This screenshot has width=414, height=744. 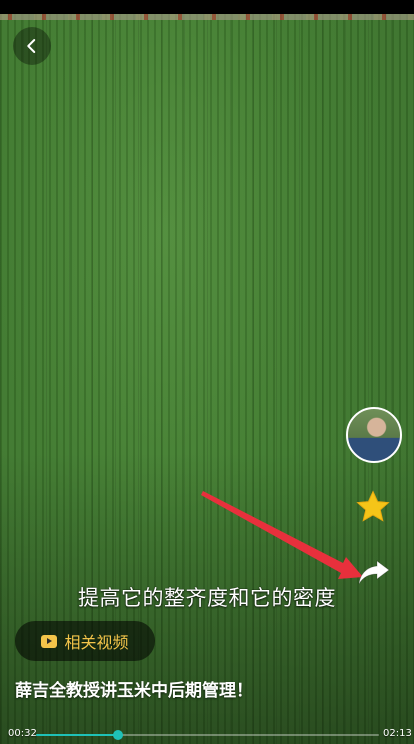 I want to click on video-subtitle: 提高它的整齐度和它的密度, so click(x=207, y=598).